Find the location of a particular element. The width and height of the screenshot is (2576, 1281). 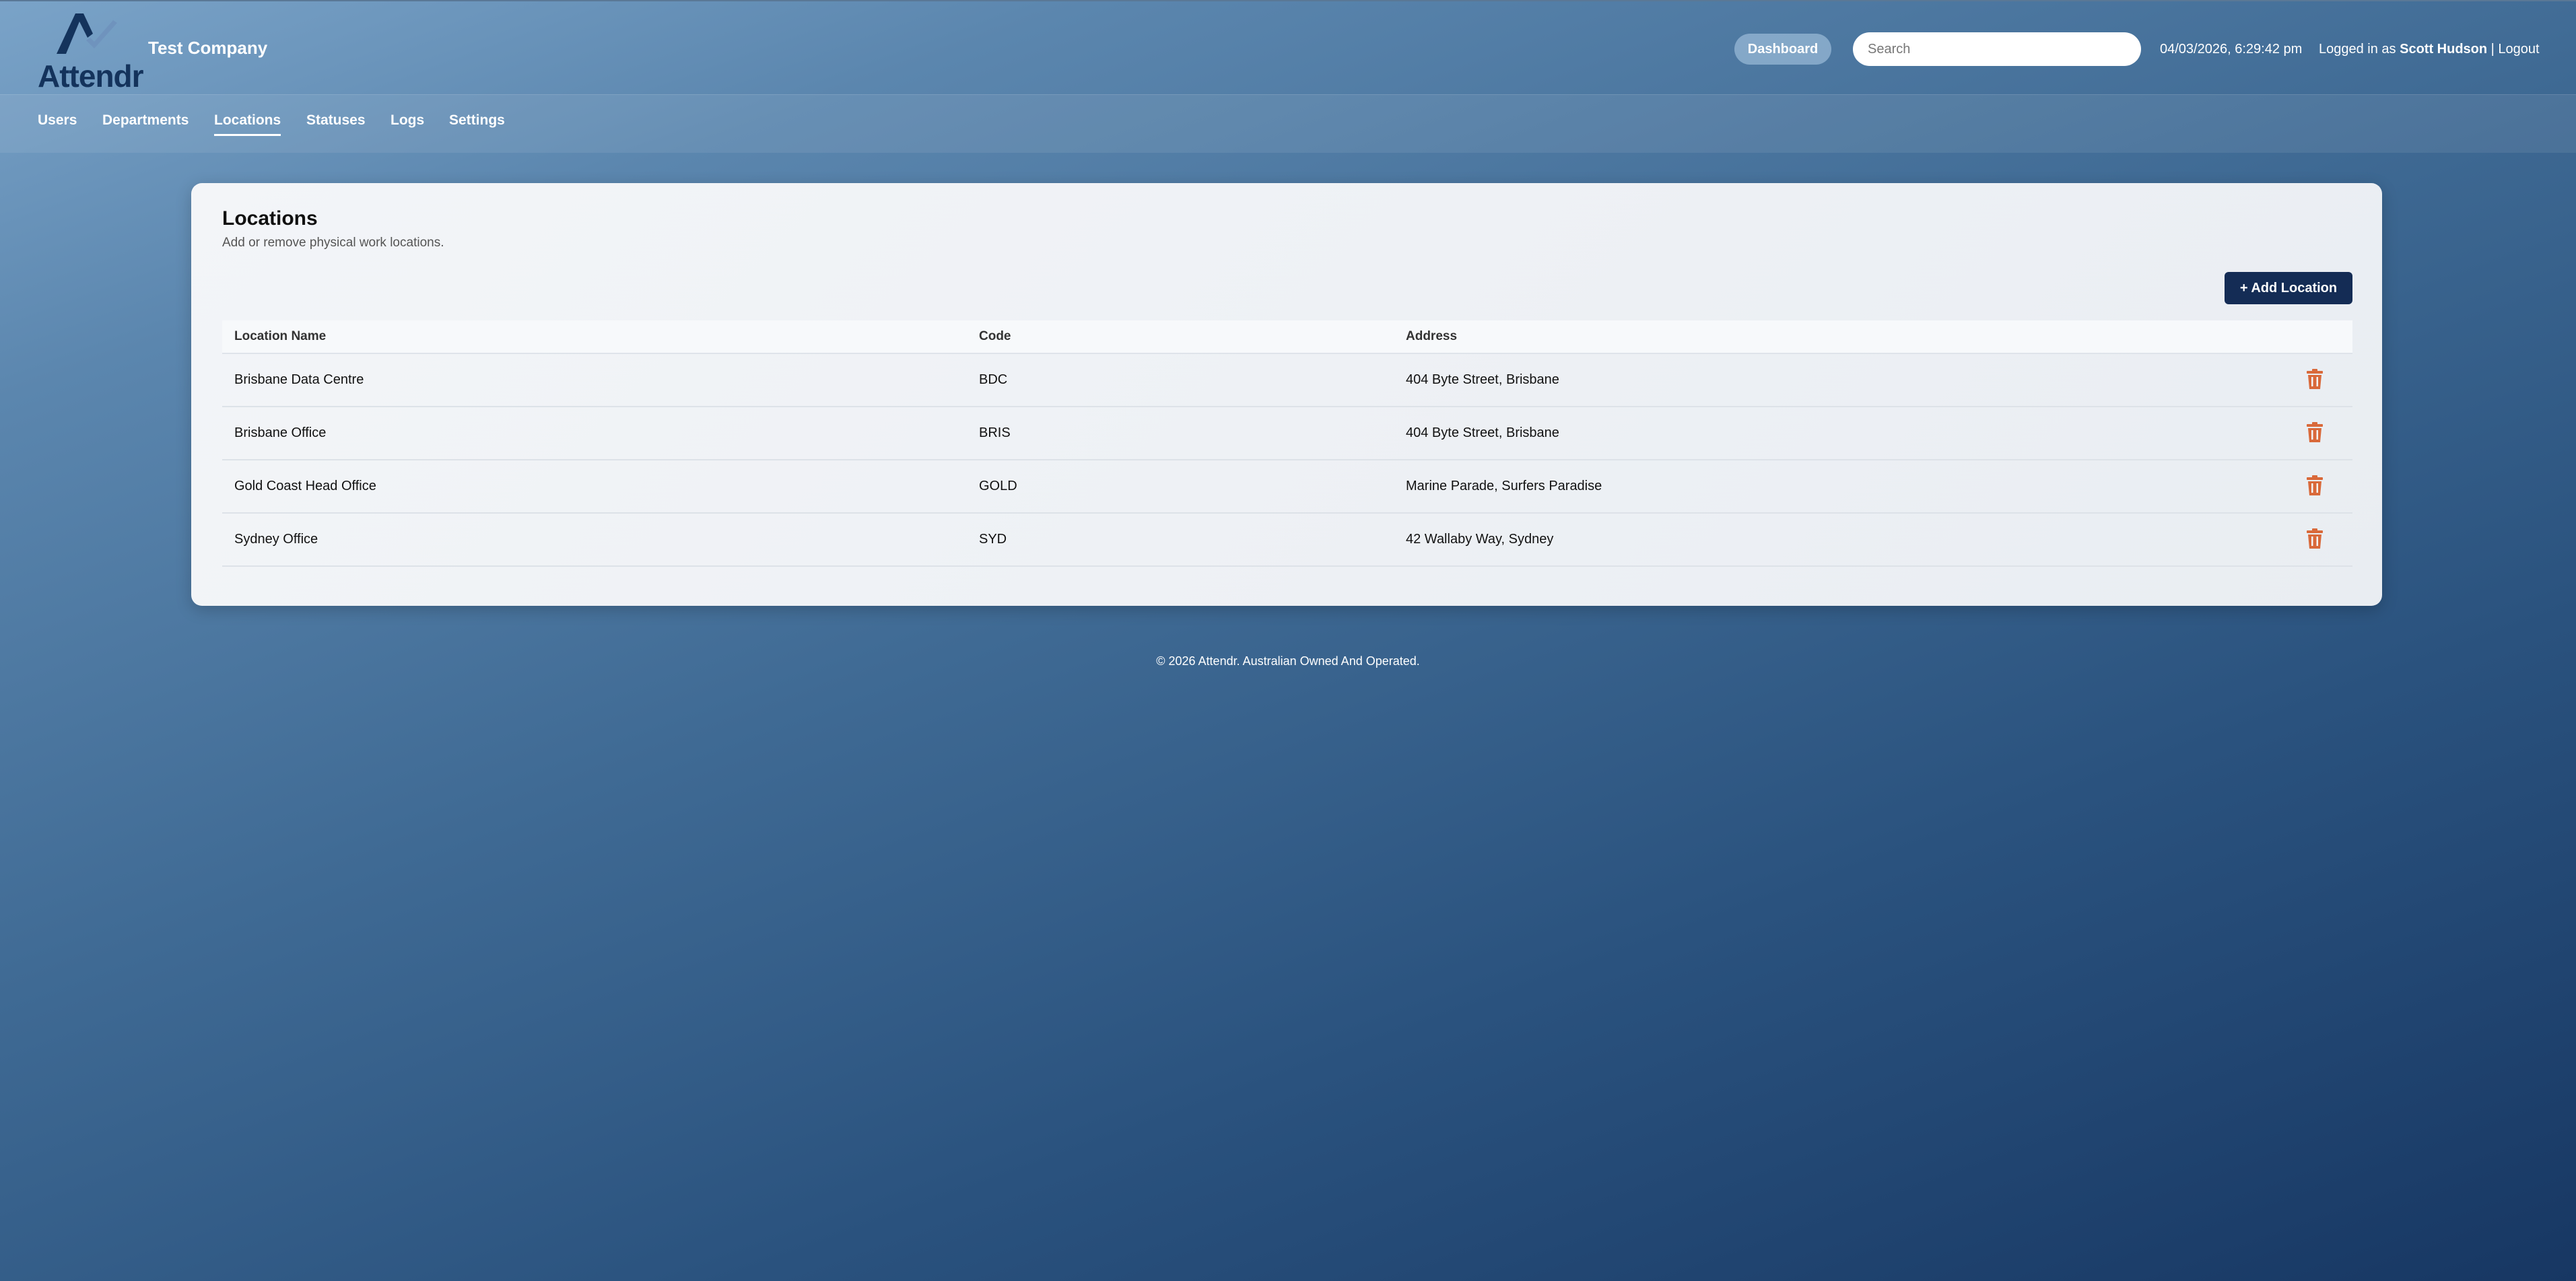

location-name-cell: Brisbane Data Centre is located at coordinates (299, 379).